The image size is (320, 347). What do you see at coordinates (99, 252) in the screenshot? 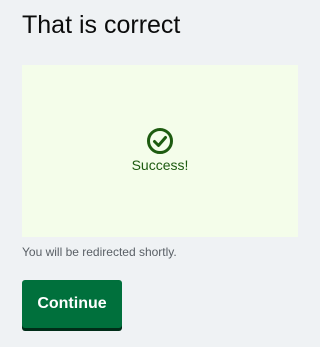
I see `redirect-note: You will be redirected shortly.` at bounding box center [99, 252].